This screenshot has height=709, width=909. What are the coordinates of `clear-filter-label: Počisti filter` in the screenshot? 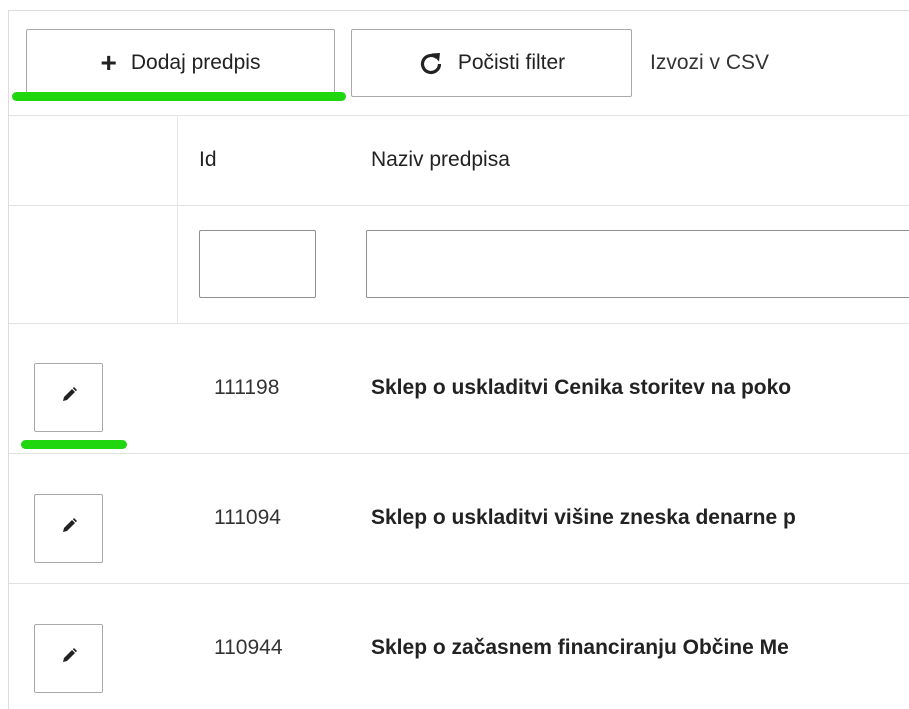 It's located at (511, 62).